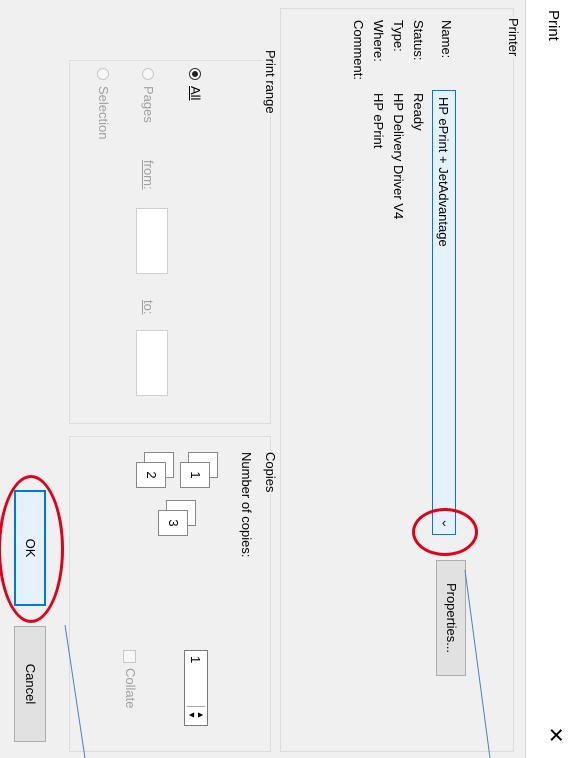 The height and width of the screenshot is (758, 576). Describe the element at coordinates (477, 663) in the screenshot. I see `leader-line-dropdown` at that location.